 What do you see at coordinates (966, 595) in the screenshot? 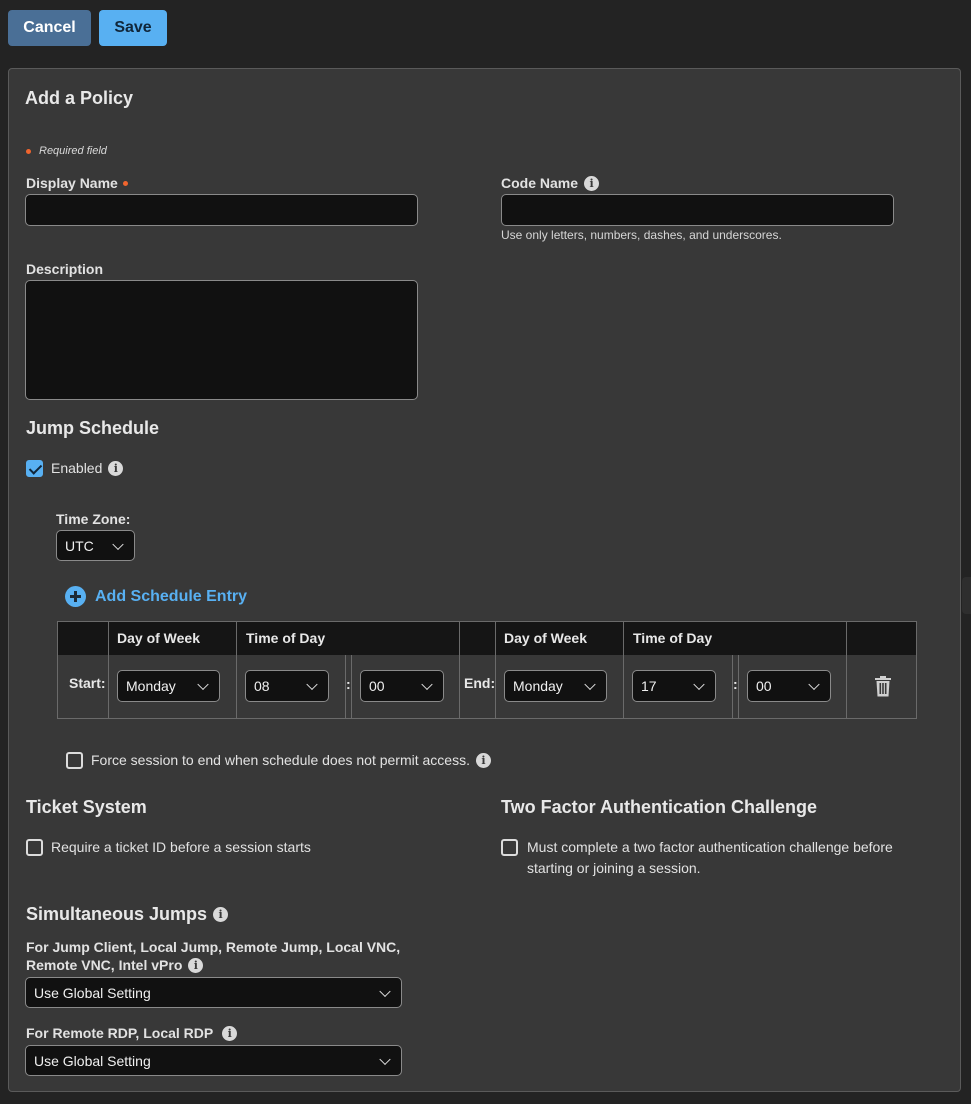
I see `side-panel-handle` at bounding box center [966, 595].